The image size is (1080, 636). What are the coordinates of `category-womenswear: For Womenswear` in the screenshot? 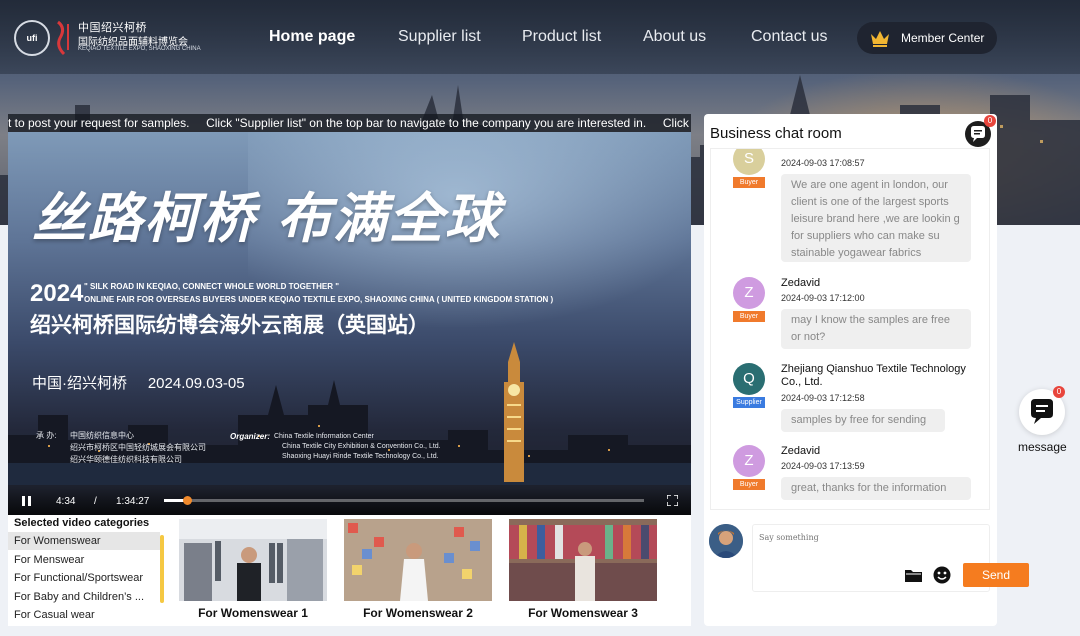 It's located at (84, 541).